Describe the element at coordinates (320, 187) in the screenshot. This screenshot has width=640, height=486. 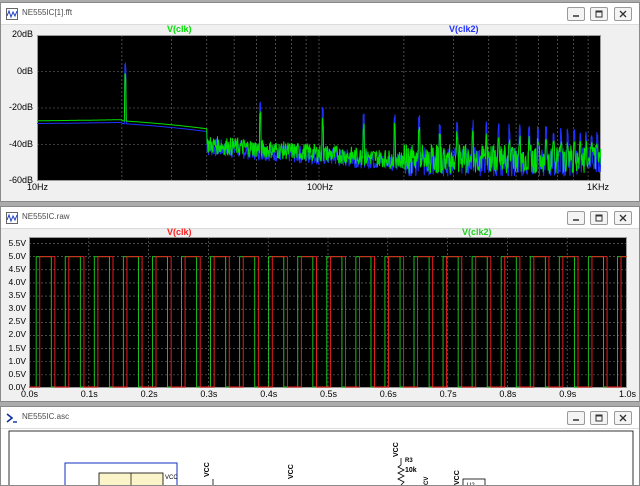
I see `fft-x-tick-1: 100Hz` at that location.